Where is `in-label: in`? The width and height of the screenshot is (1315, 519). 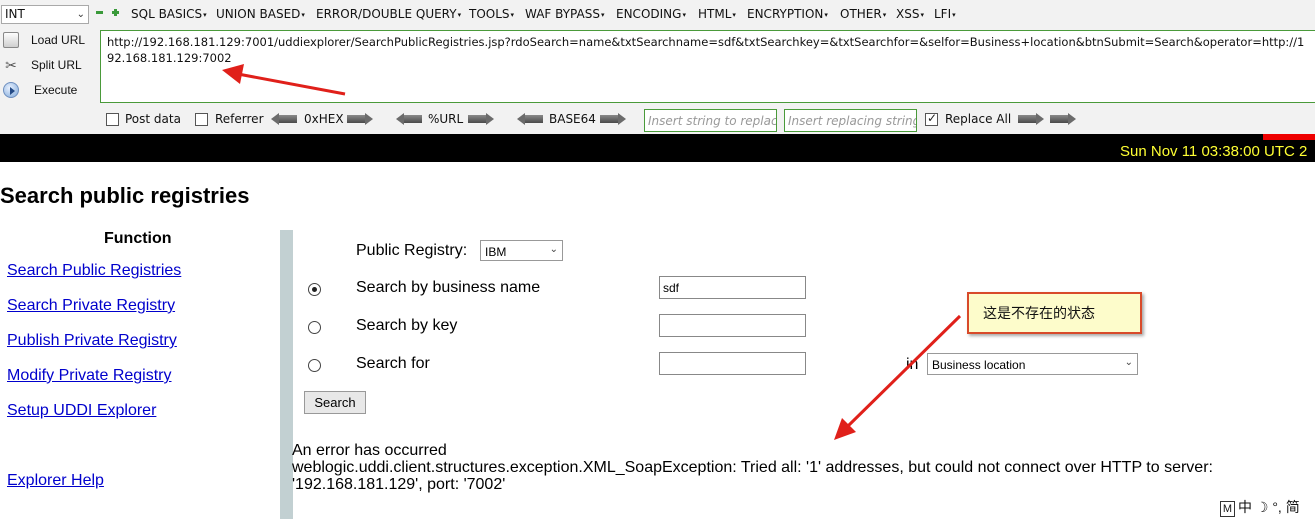 in-label: in is located at coordinates (912, 364).